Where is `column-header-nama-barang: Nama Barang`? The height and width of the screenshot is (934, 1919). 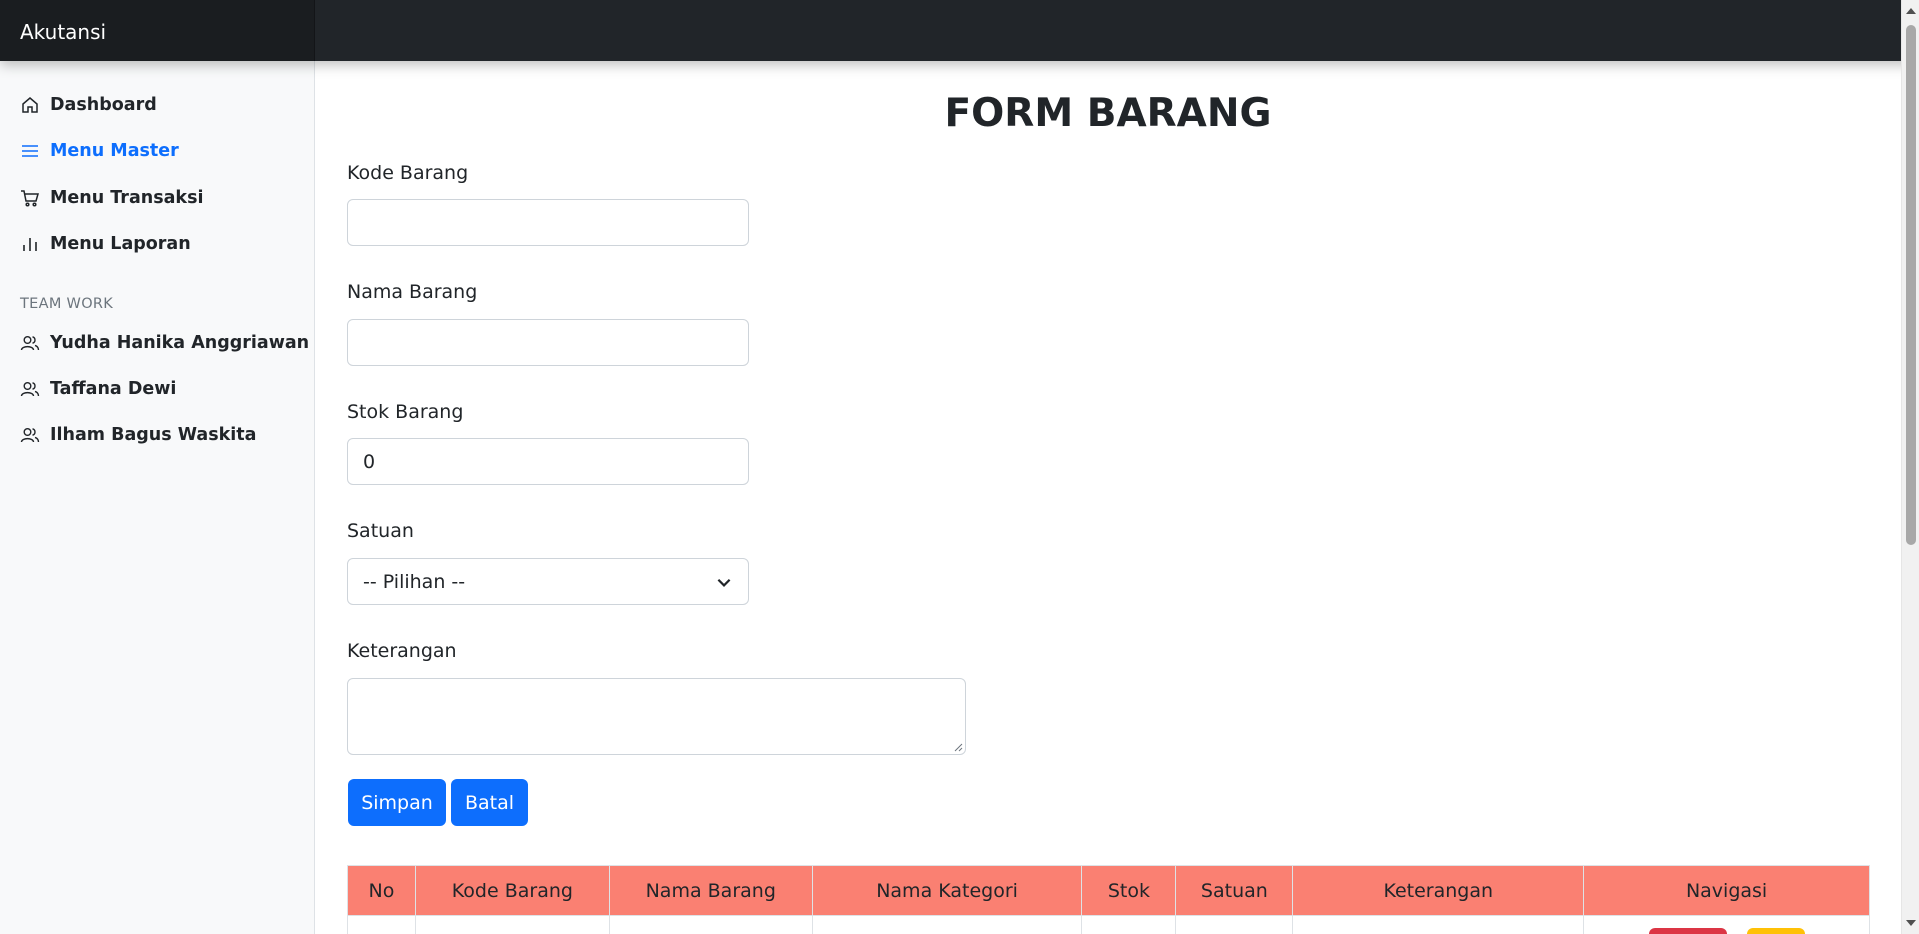 column-header-nama-barang: Nama Barang is located at coordinates (710, 890).